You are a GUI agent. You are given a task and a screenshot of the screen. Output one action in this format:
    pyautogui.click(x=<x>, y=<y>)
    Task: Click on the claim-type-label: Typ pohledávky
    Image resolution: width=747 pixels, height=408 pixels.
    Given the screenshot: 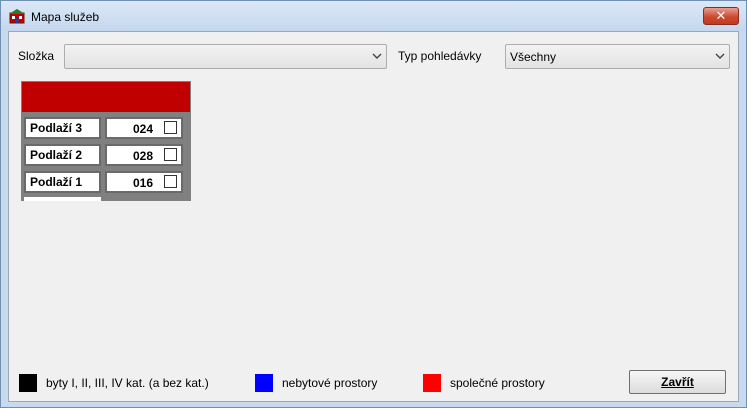 What is the action you would take?
    pyautogui.click(x=440, y=56)
    